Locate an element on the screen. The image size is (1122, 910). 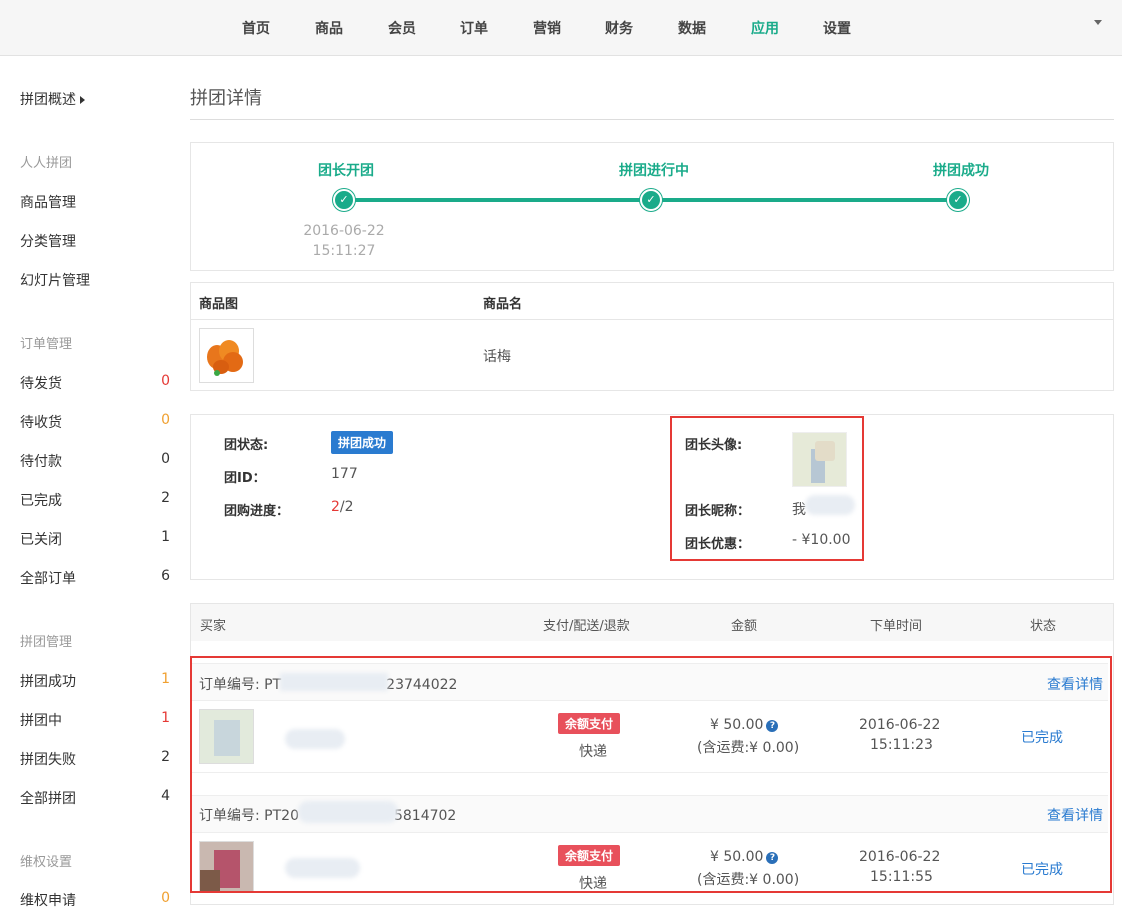
count-badge: 4 is located at coordinates (165, 796).